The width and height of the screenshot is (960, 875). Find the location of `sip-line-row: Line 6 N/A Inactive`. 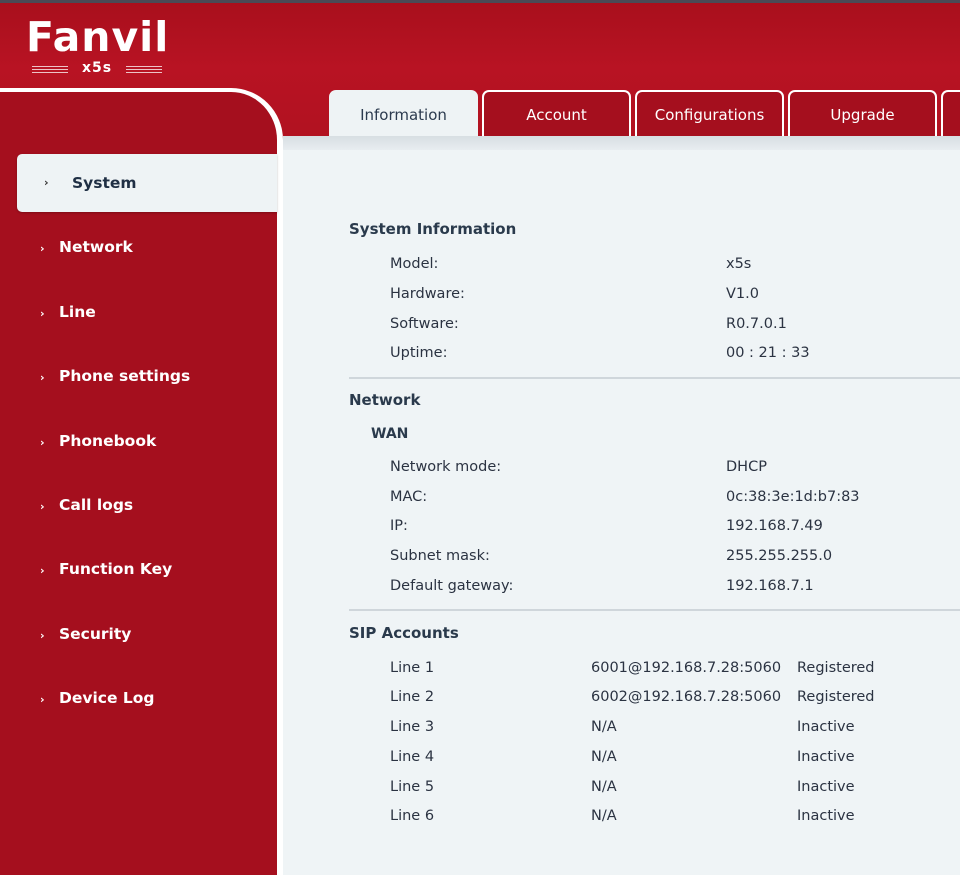

sip-line-row: Line 6 N/A Inactive is located at coordinates (621, 823).